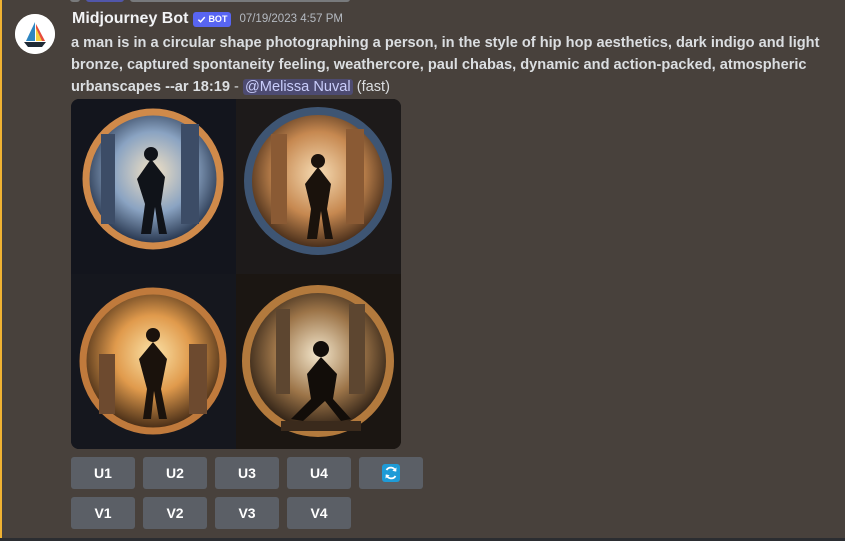  What do you see at coordinates (103, 513) in the screenshot?
I see `variation-1-button: V1` at bounding box center [103, 513].